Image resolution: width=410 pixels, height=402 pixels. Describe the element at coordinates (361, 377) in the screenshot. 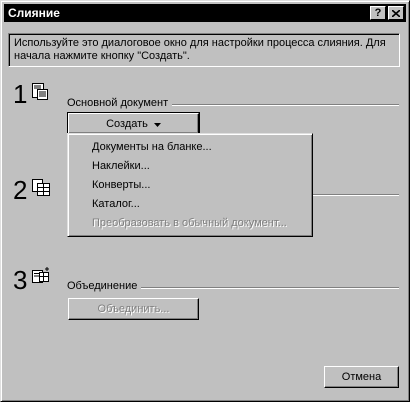

I see `cancel-button: Отмена` at that location.